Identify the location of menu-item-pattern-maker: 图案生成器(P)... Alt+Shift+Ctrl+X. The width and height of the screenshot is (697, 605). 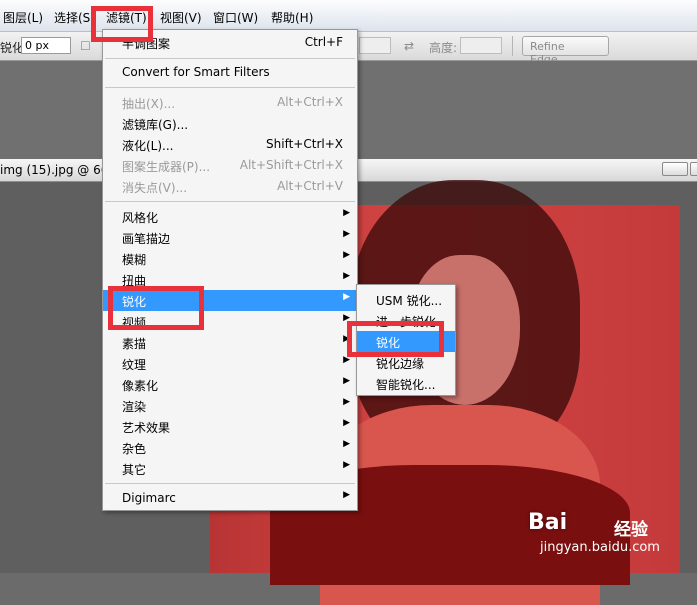
(230, 165).